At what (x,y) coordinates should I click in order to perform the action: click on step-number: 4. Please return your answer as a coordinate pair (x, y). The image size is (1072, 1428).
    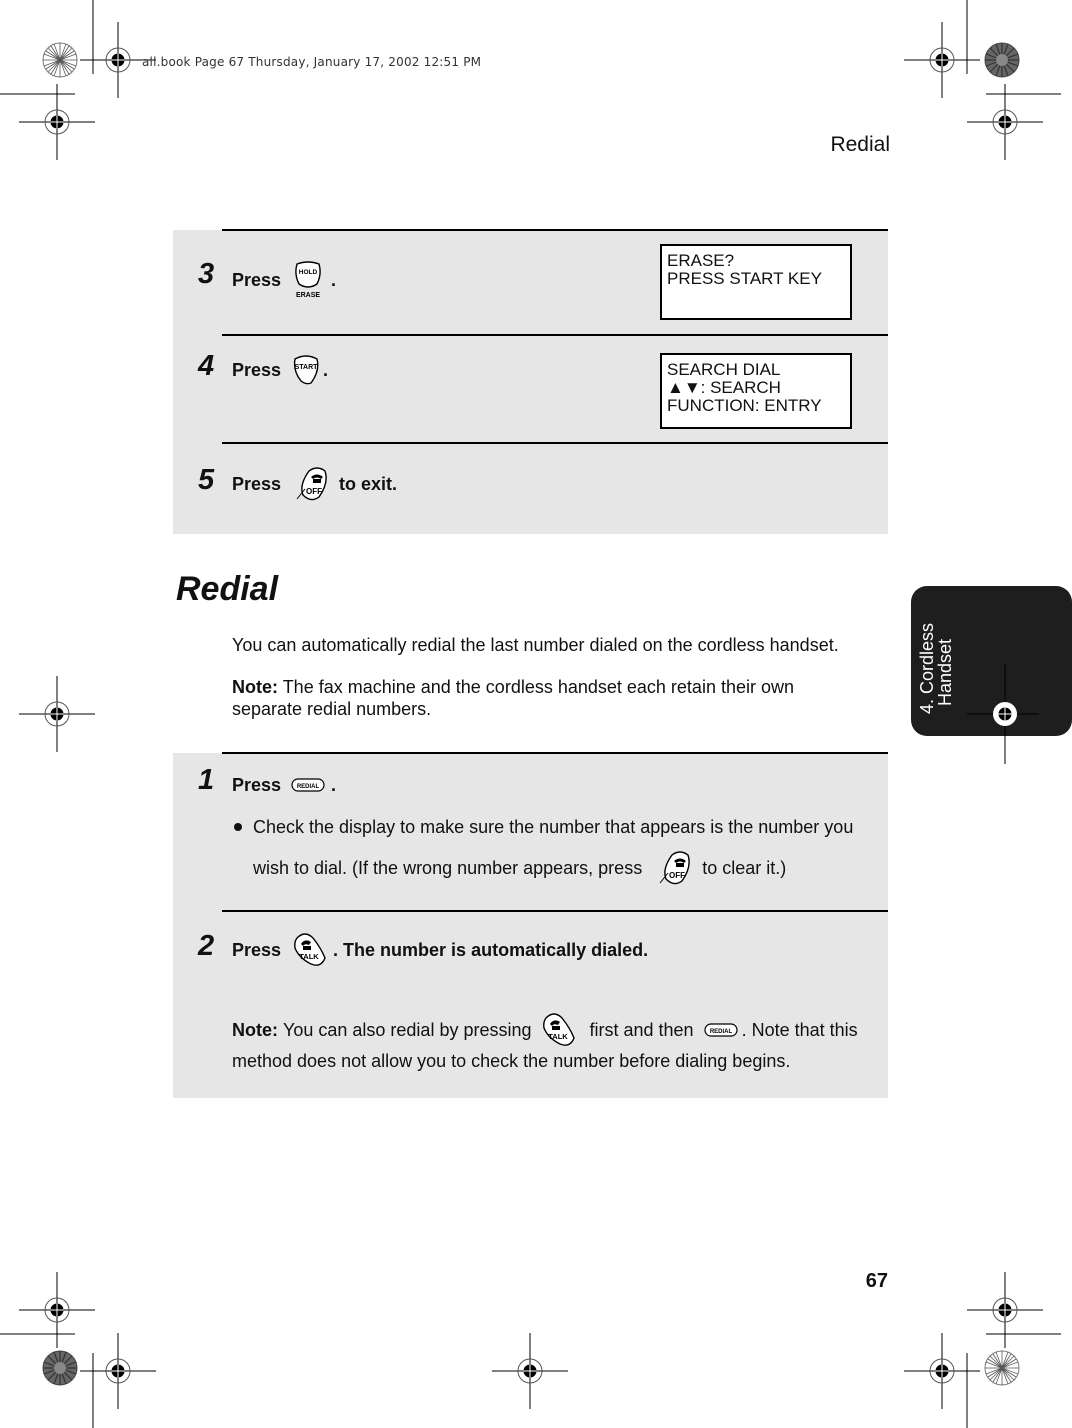
    Looking at the image, I should click on (206, 366).